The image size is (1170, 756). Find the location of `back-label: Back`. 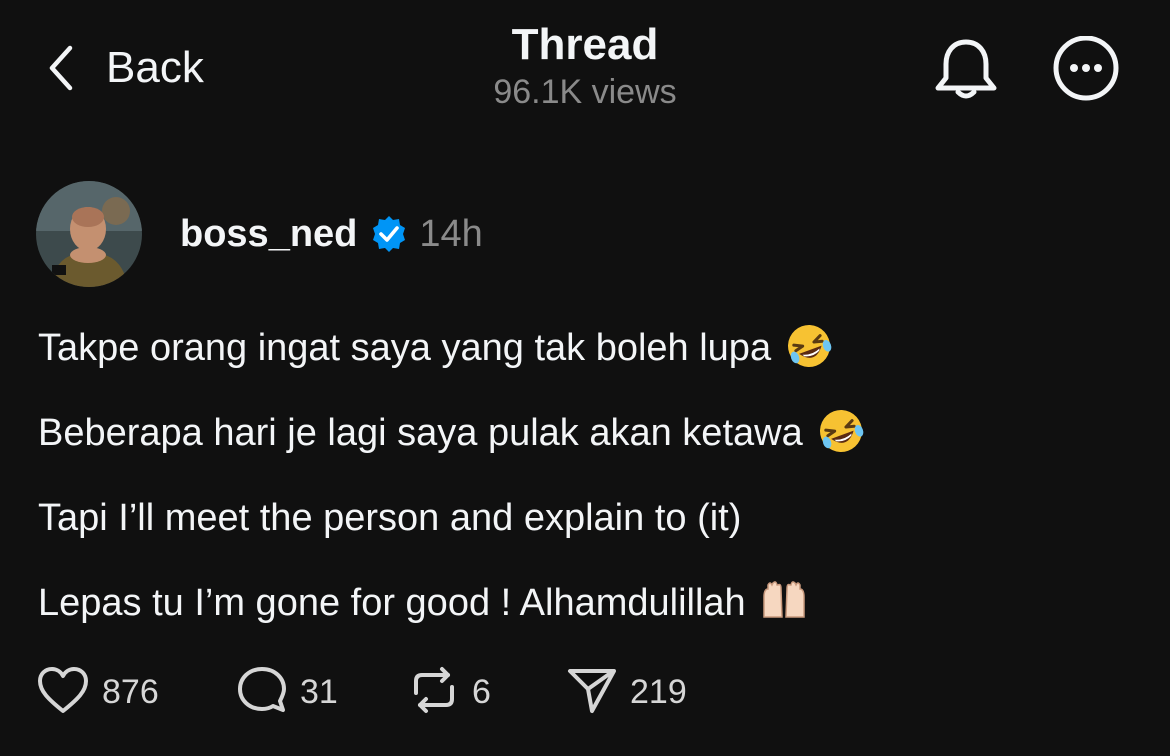

back-label: Back is located at coordinates (155, 67).